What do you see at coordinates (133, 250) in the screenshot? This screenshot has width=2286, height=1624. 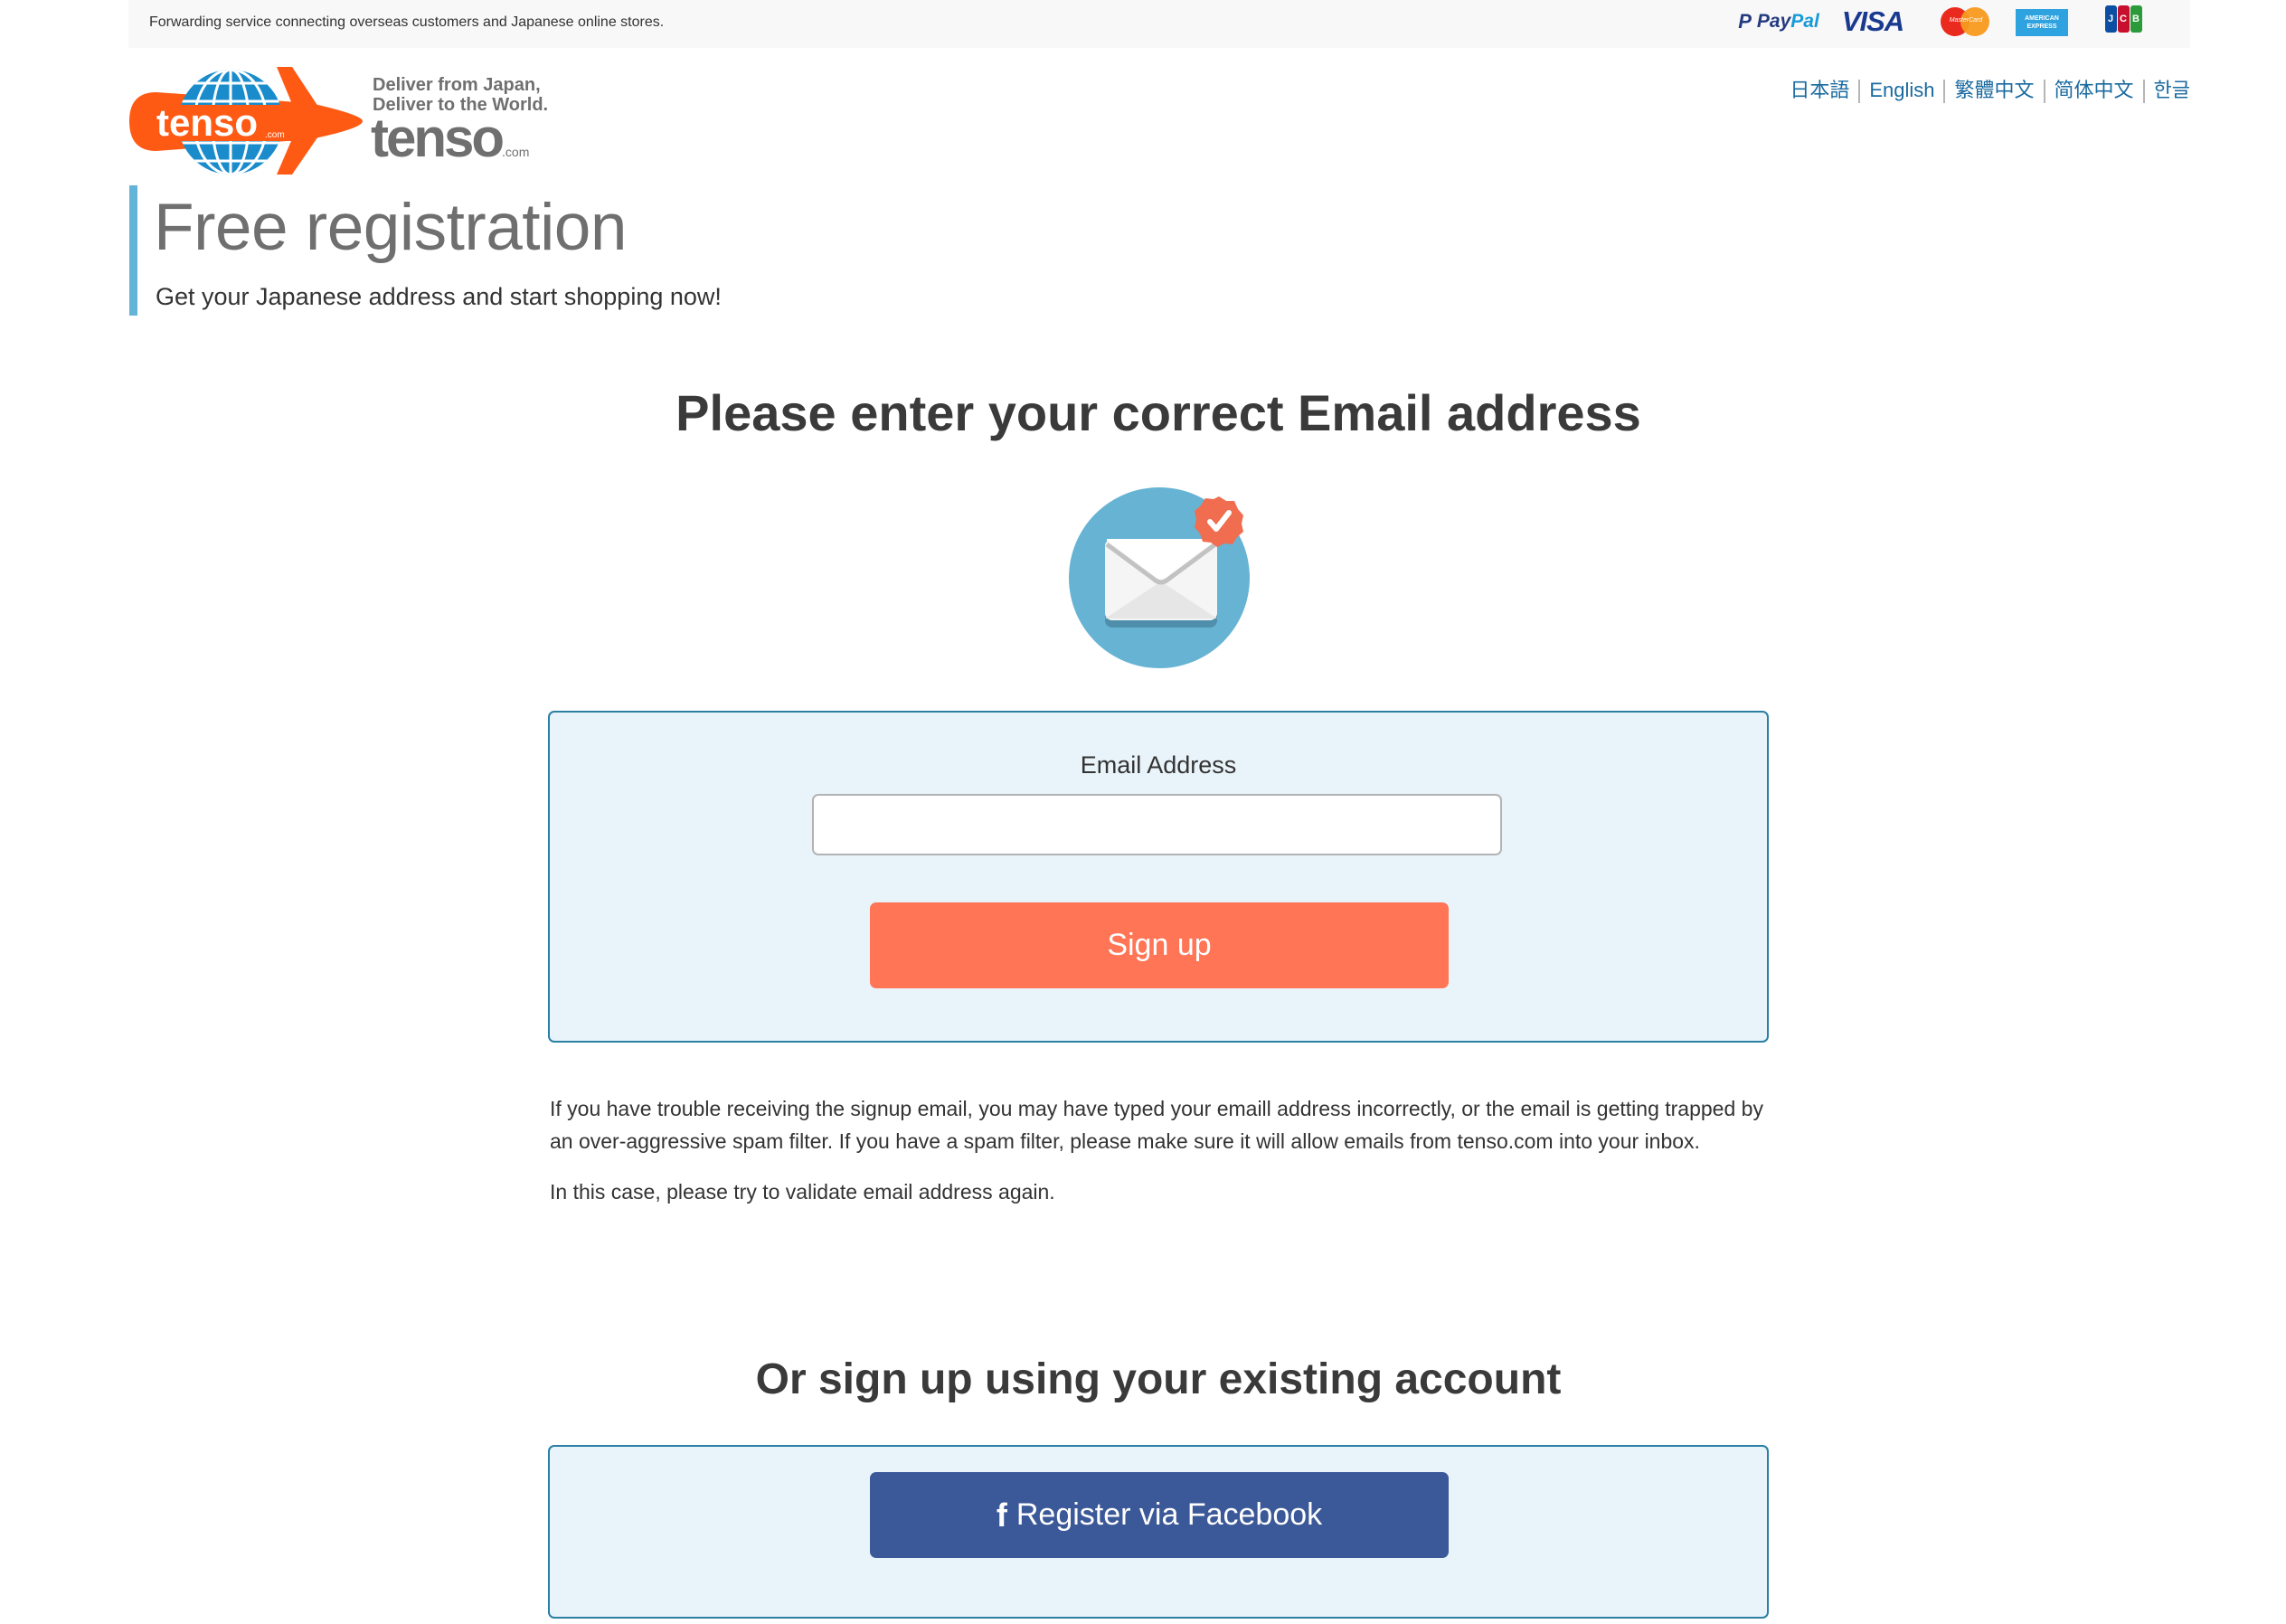 I see `title-accent-bar` at bounding box center [133, 250].